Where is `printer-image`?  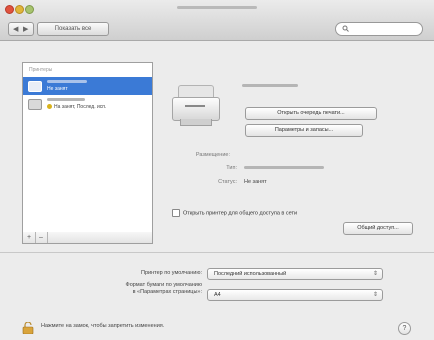
printer-image is located at coordinates (196, 106).